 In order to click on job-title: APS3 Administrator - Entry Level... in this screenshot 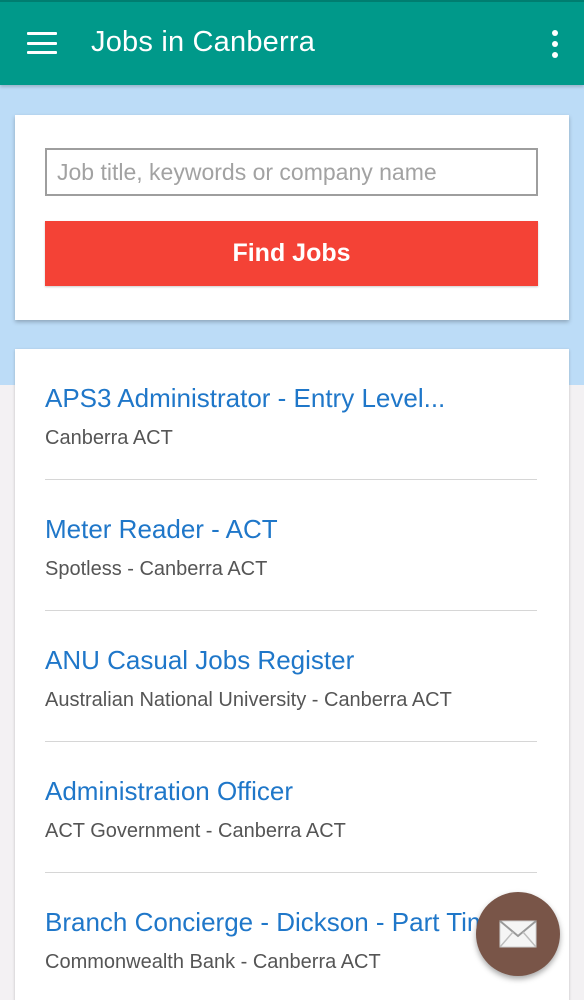, I will do `click(291, 398)`.